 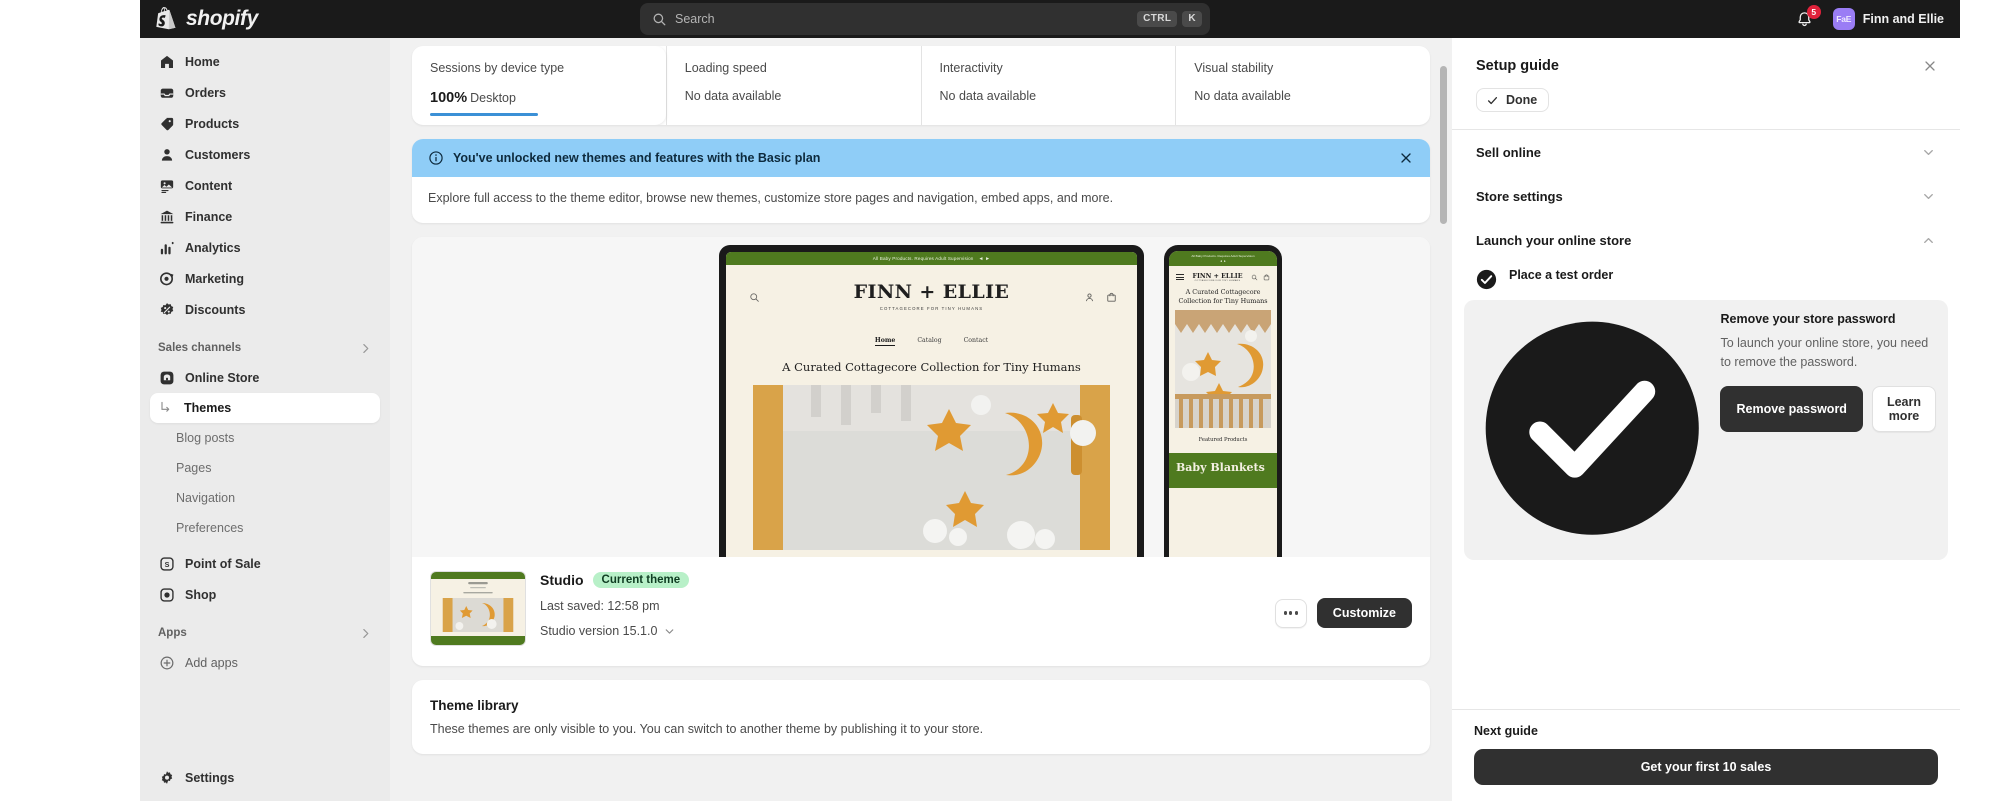 I want to click on done-label: Done, so click(x=1522, y=100).